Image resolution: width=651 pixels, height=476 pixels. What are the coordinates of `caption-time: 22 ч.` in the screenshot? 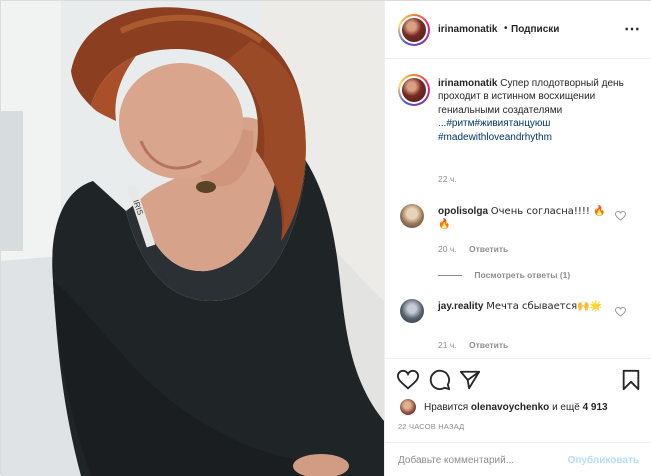 It's located at (447, 179).